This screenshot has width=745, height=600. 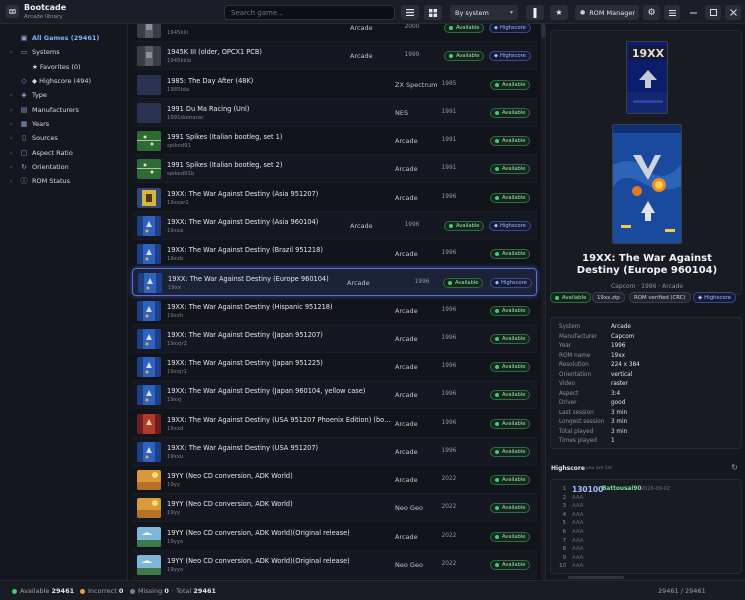 I want to click on highscore-badge: ◆ Highscore, so click(x=510, y=56).